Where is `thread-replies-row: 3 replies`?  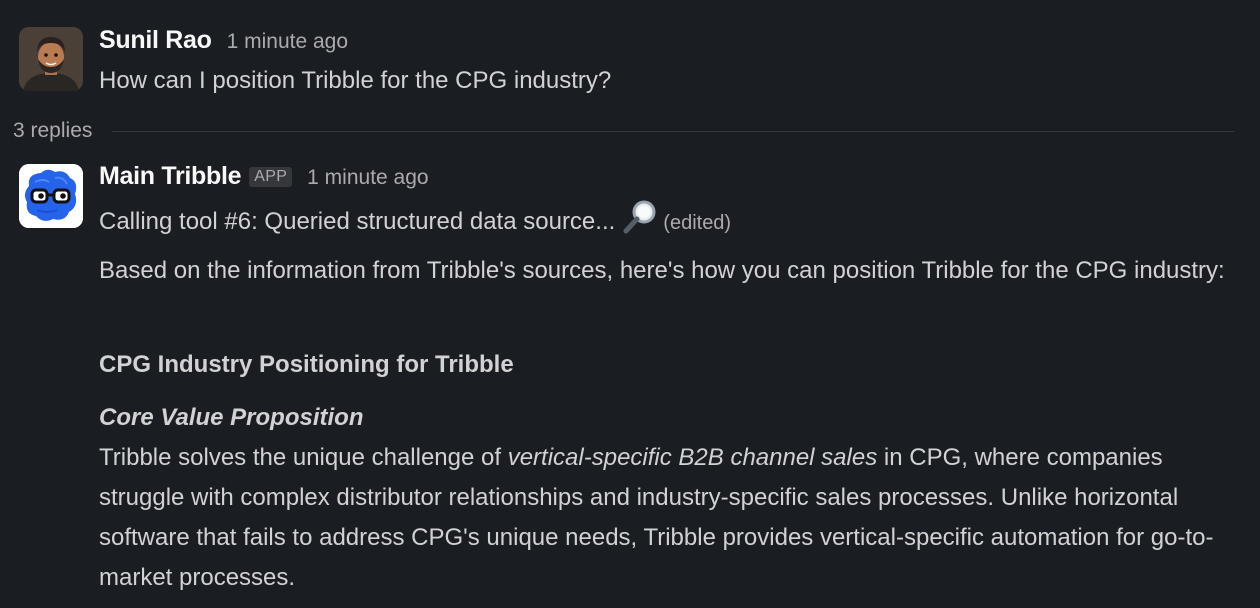
thread-replies-row: 3 replies is located at coordinates (623, 131).